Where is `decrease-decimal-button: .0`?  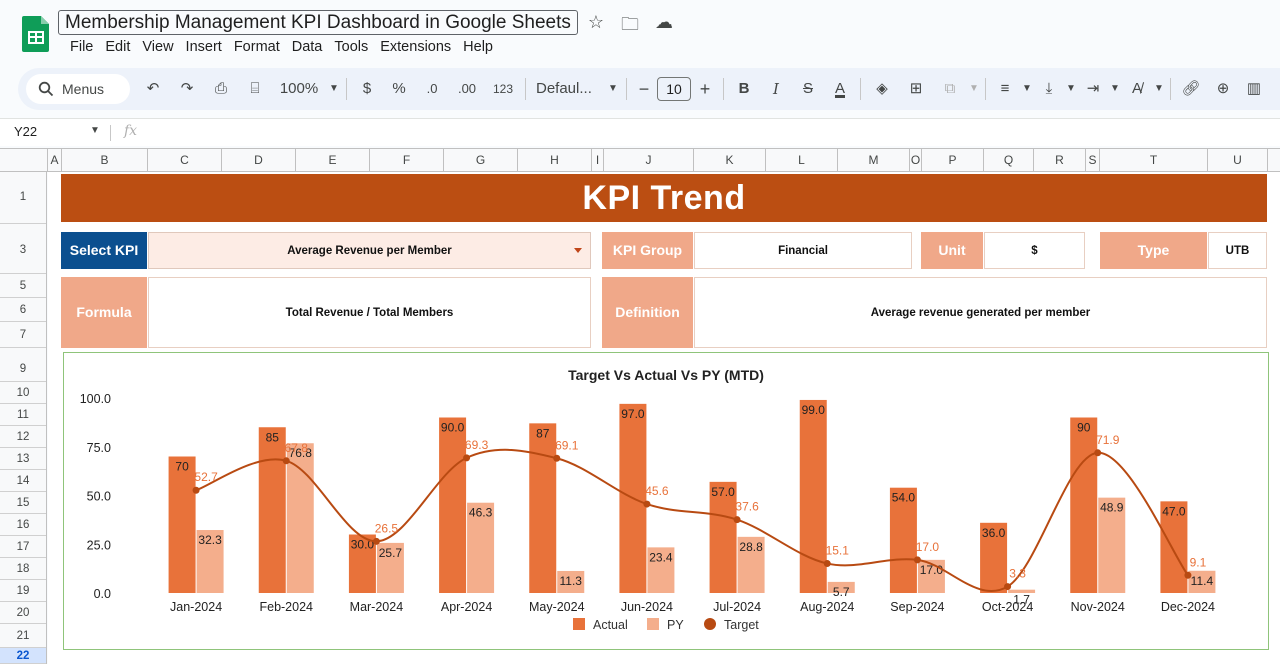
decrease-decimal-button: .0 is located at coordinates (432, 89).